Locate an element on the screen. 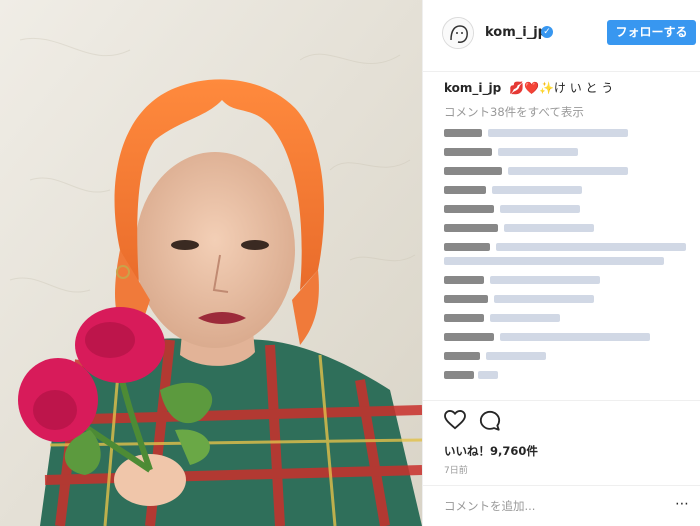  avatar is located at coordinates (458, 33).